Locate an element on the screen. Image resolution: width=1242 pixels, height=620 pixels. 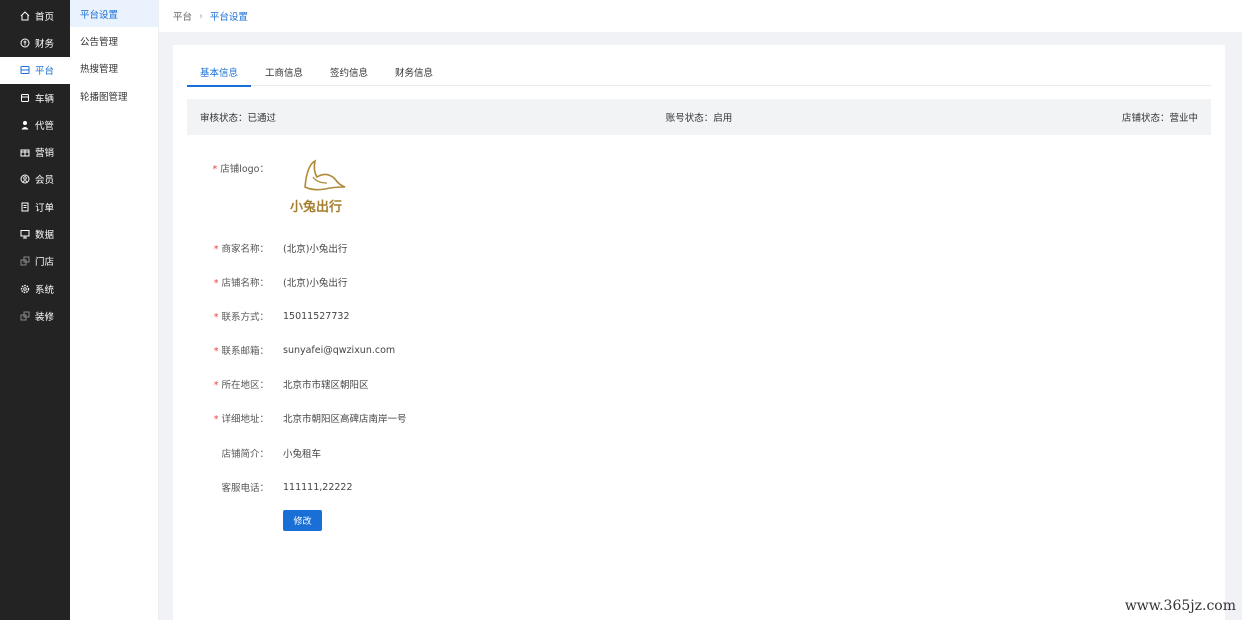
monitor-icon is located at coordinates (25, 234).